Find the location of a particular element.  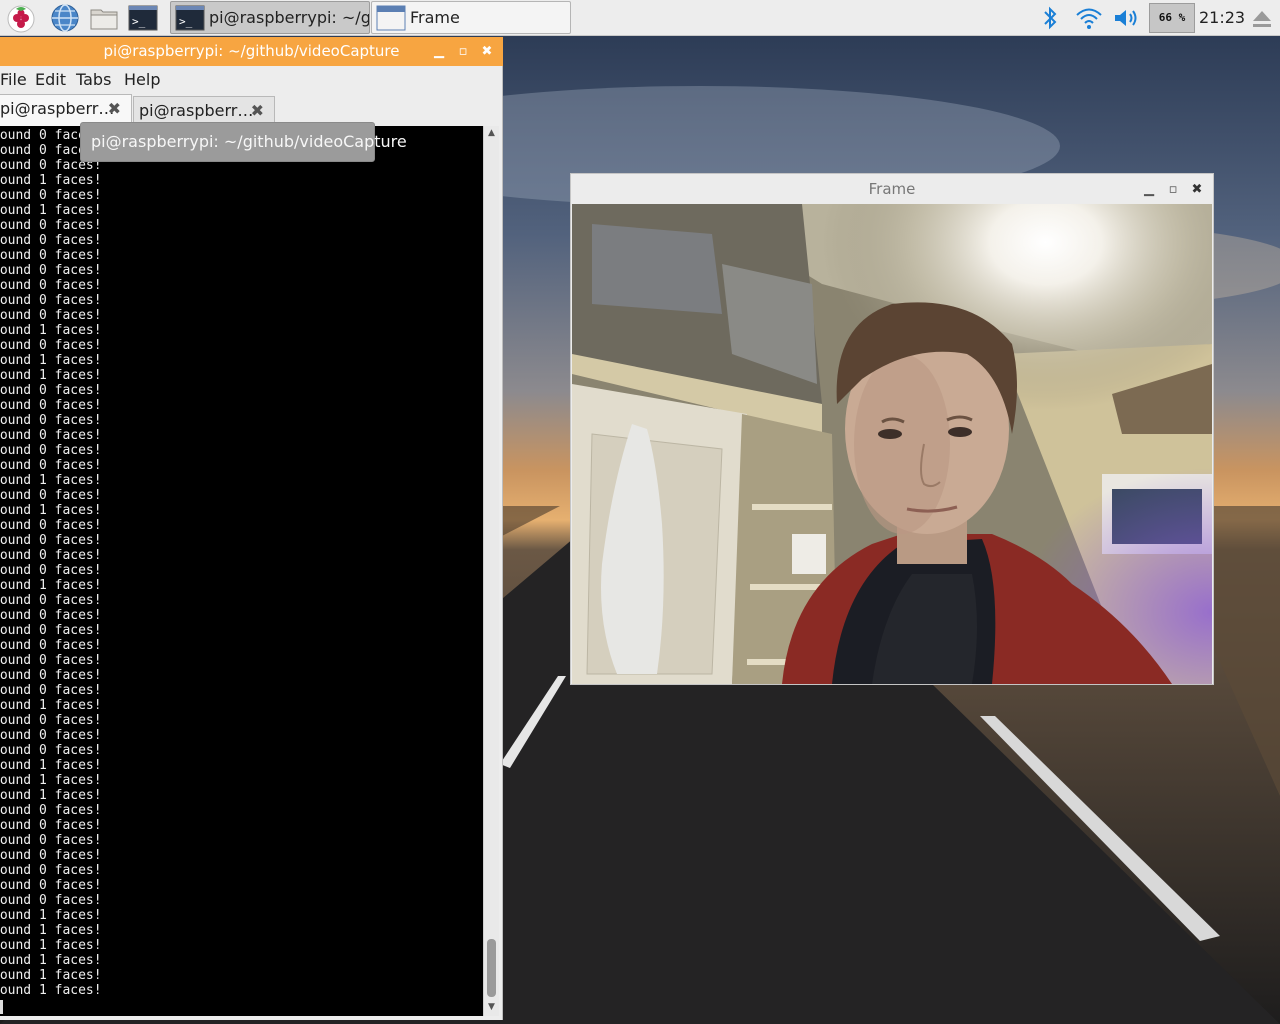

menu-file: File is located at coordinates (13, 79).